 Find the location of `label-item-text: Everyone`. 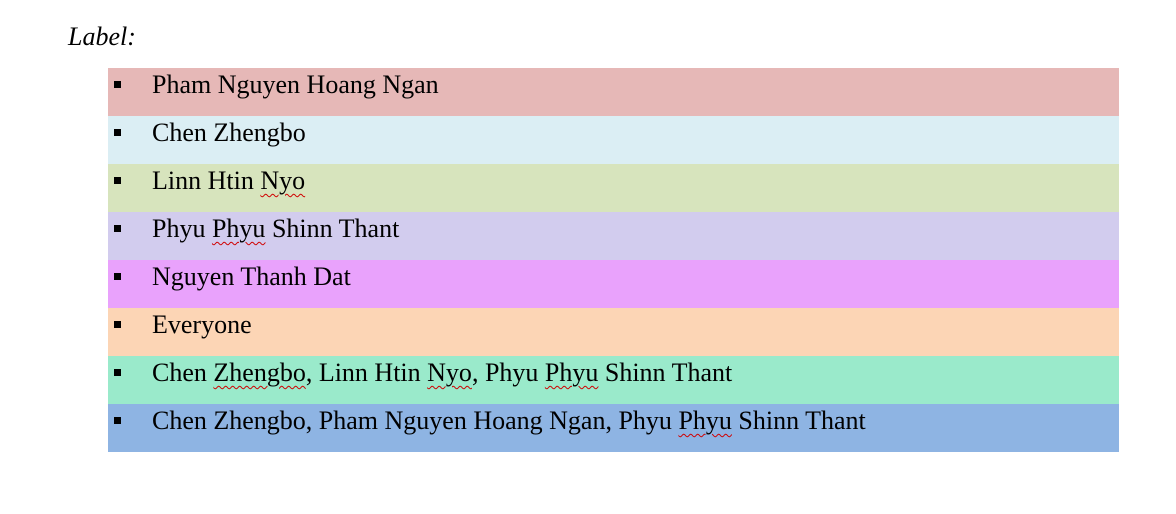

label-item-text: Everyone is located at coordinates (202, 325).